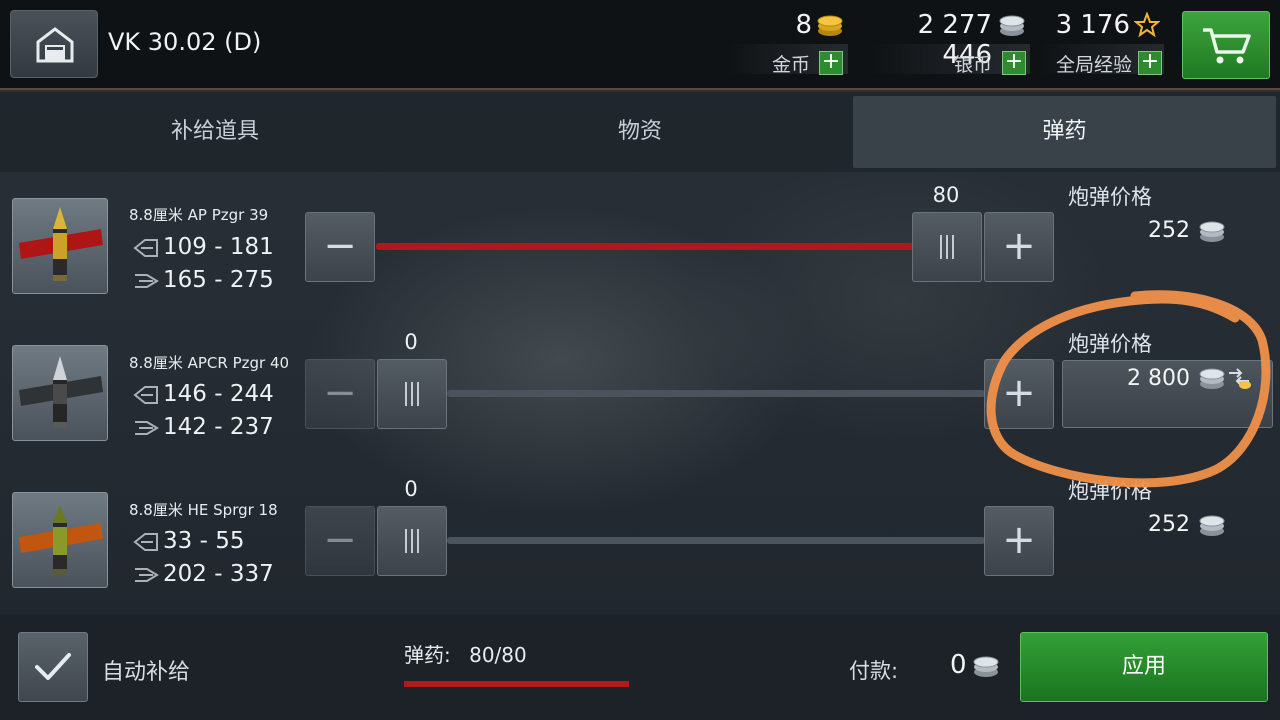  Describe the element at coordinates (972, 65) in the screenshot. I see `silver-label: 银币` at that location.